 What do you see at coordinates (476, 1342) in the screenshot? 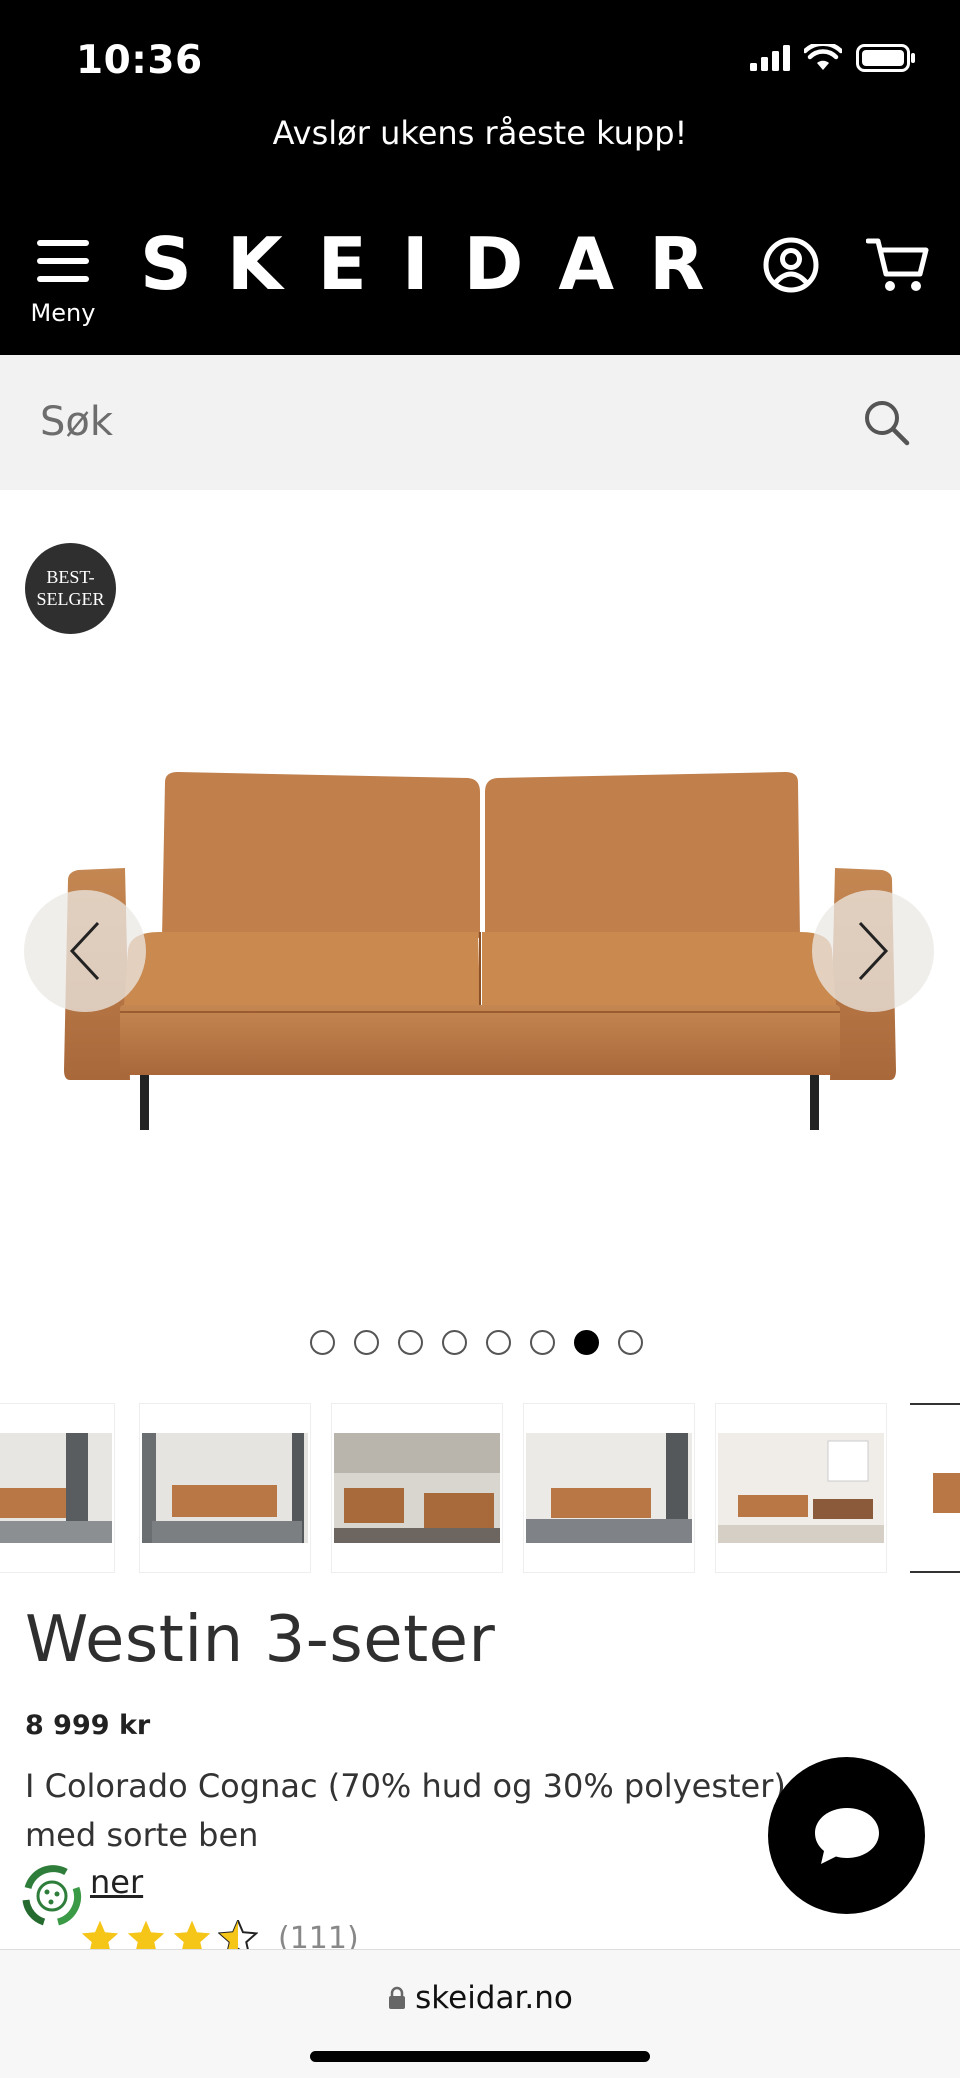
I see `carousel-dots` at bounding box center [476, 1342].